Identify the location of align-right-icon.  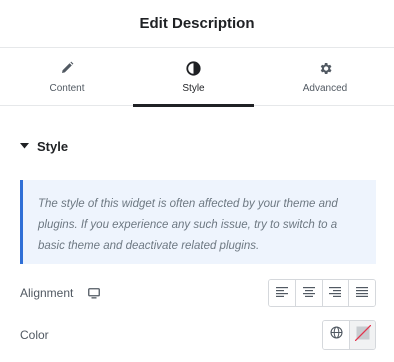
(335, 293).